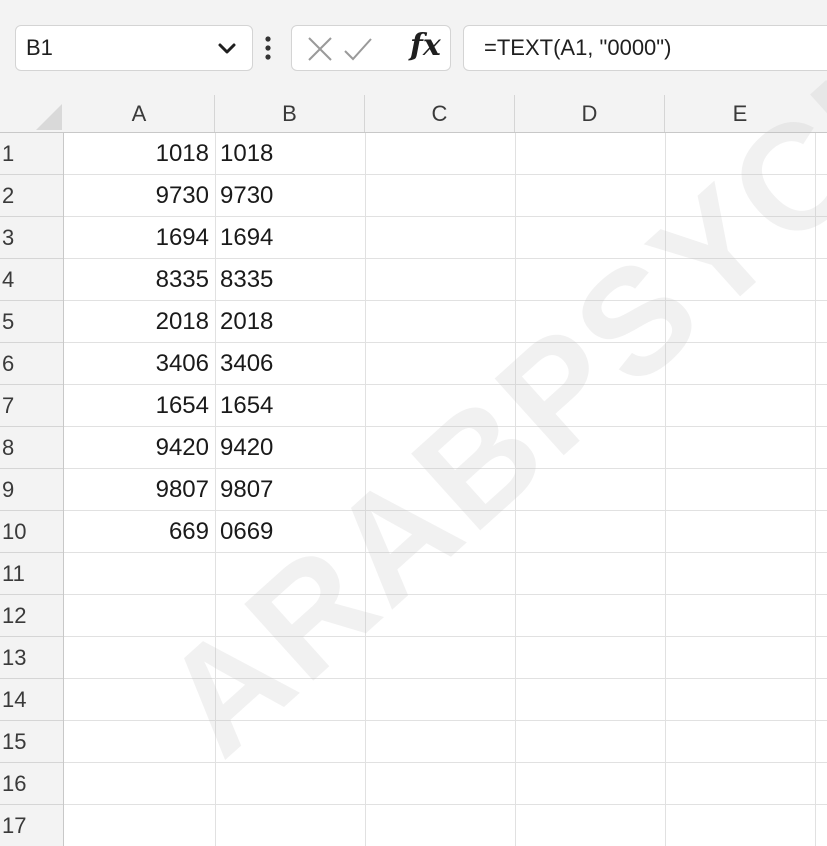 This screenshot has height=846, width=827. What do you see at coordinates (246, 322) in the screenshot?
I see `cell-b5: 2018` at bounding box center [246, 322].